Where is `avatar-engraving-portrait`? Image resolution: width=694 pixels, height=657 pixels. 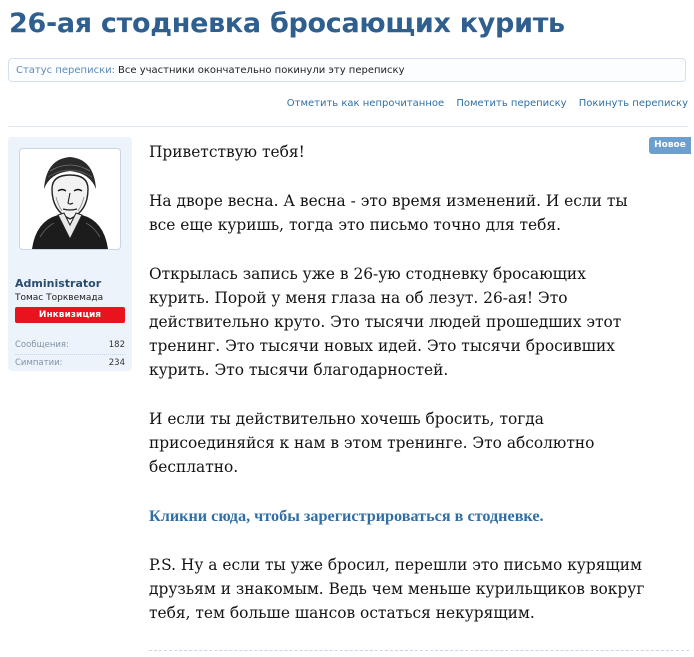
avatar-engraving-portrait is located at coordinates (70, 199).